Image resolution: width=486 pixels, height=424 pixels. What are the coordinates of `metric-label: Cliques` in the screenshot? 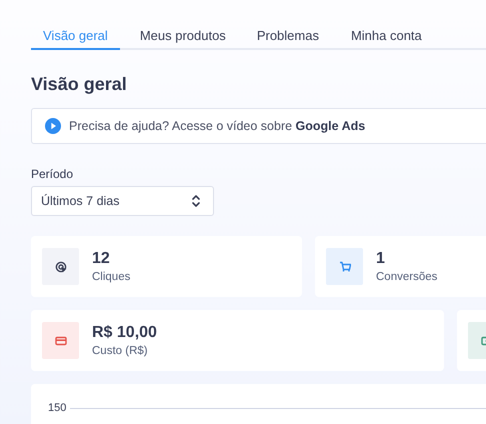 It's located at (111, 277).